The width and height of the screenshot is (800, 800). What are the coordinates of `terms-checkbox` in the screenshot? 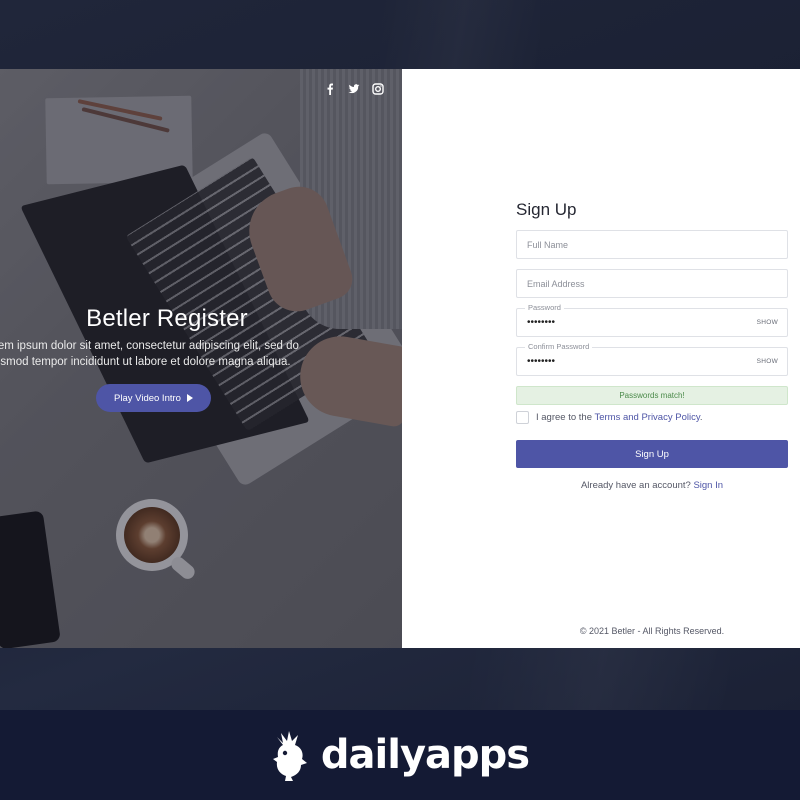 It's located at (522, 417).